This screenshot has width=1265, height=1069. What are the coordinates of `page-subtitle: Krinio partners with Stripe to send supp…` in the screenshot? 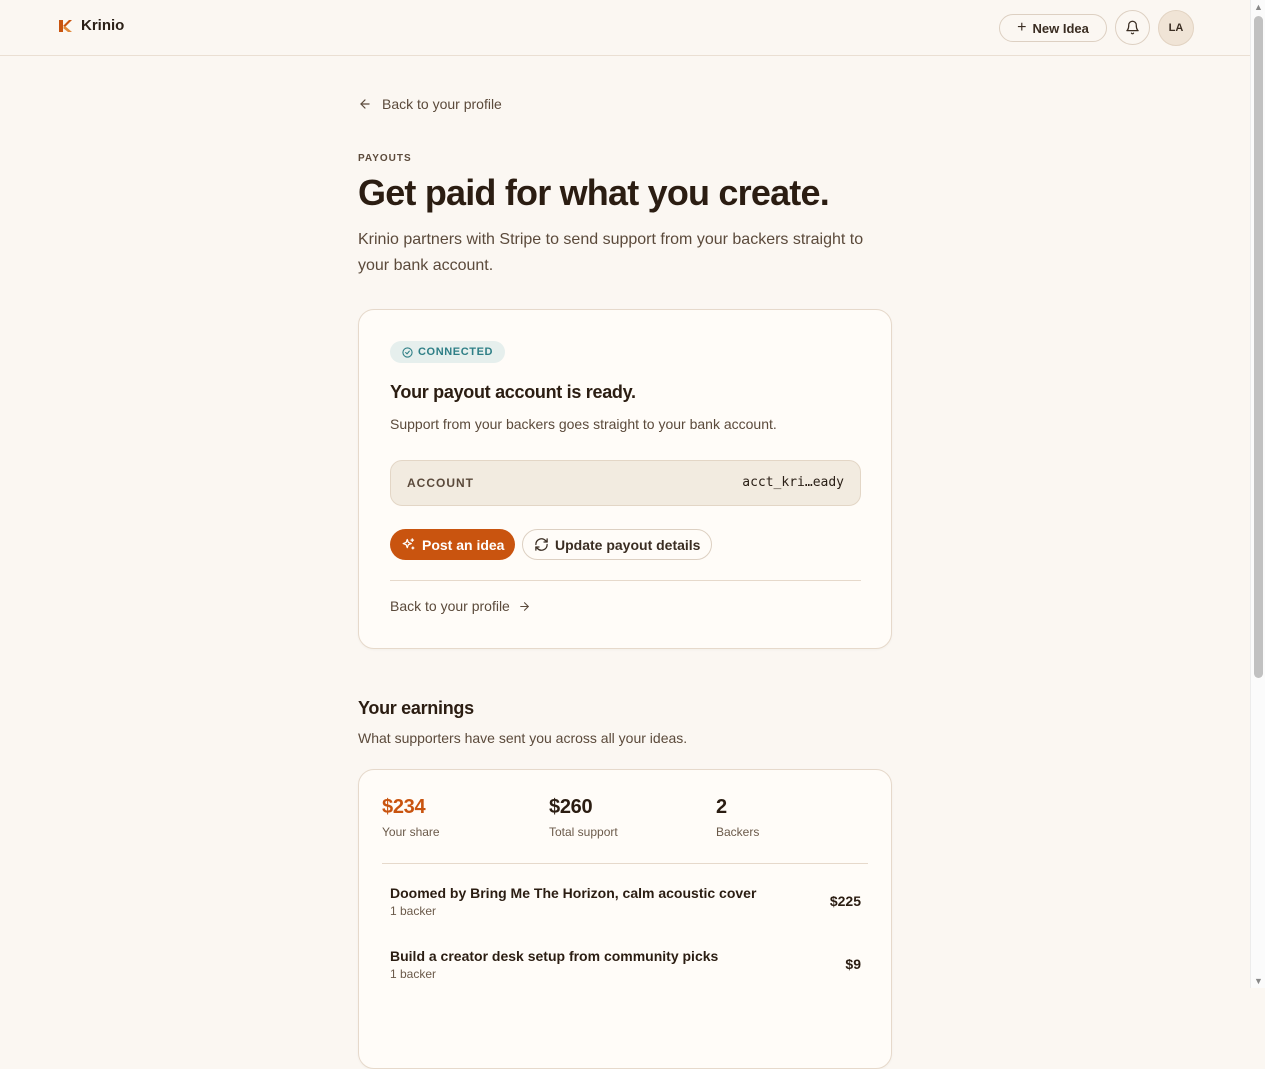 It's located at (611, 252).